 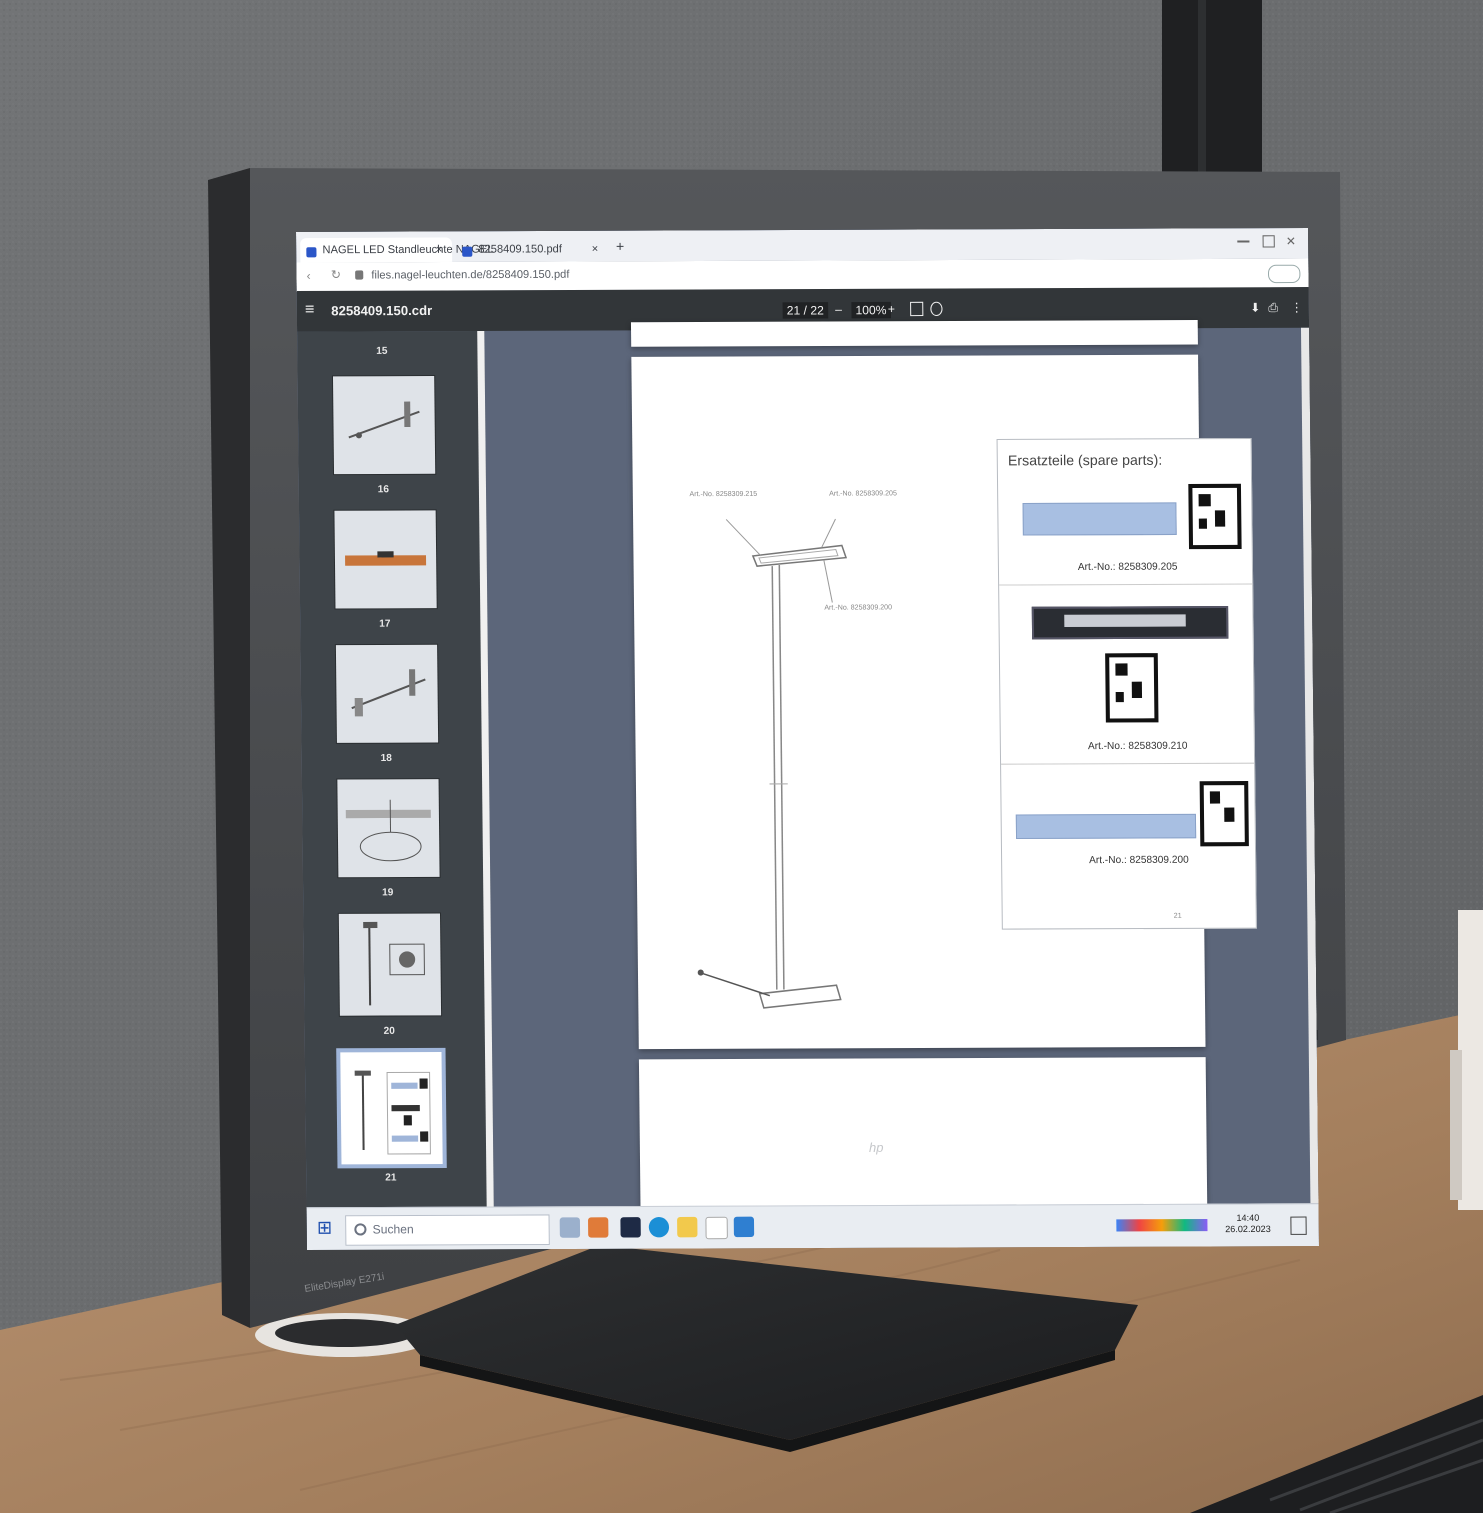 I want to click on led-module-part, so click(x=1100, y=518).